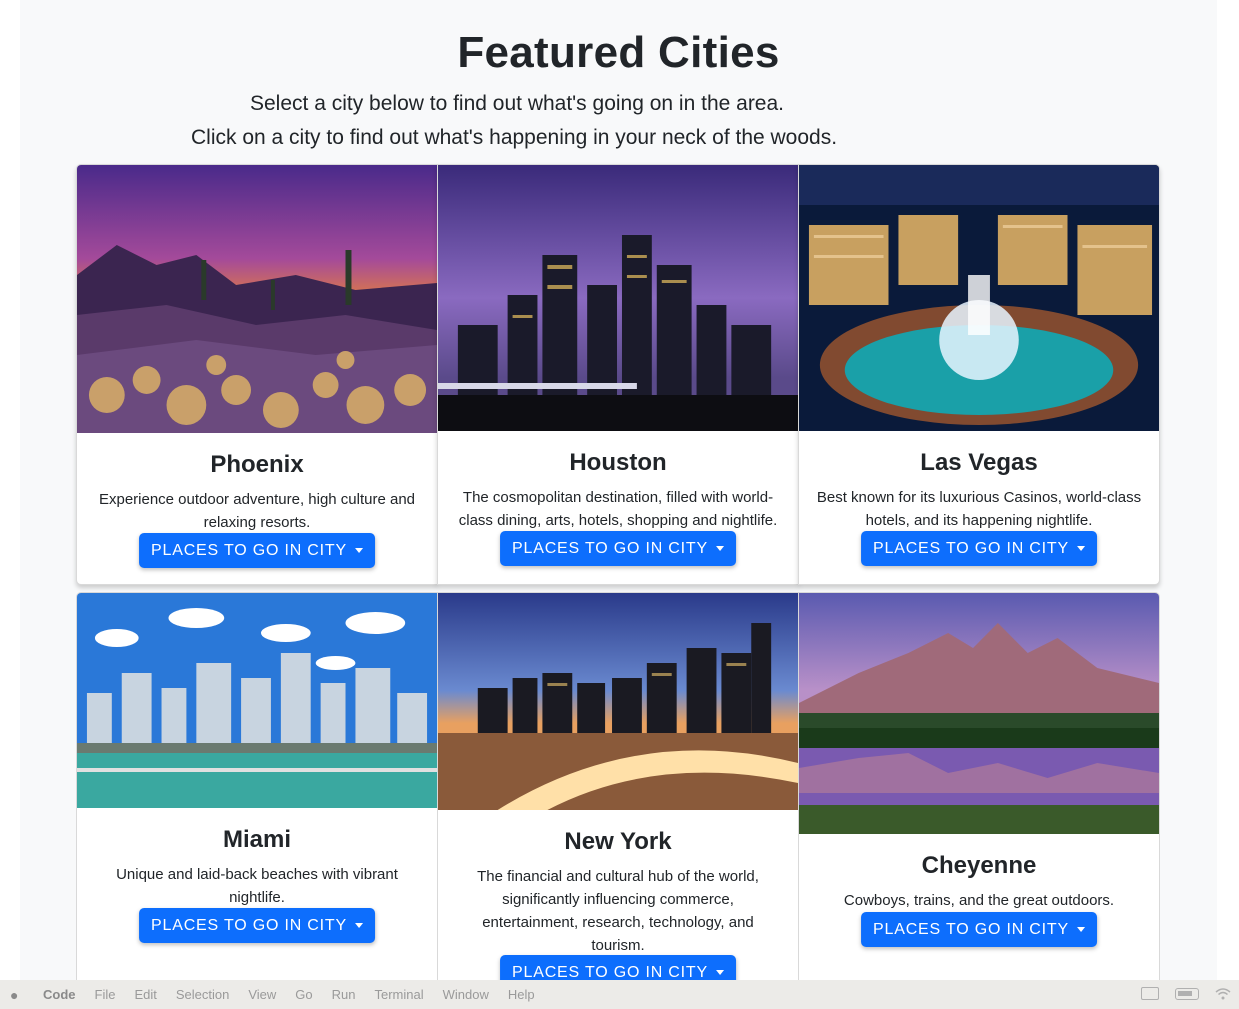 Image resolution: width=1239 pixels, height=1009 pixels. I want to click on city-name: Phoenix, so click(257, 464).